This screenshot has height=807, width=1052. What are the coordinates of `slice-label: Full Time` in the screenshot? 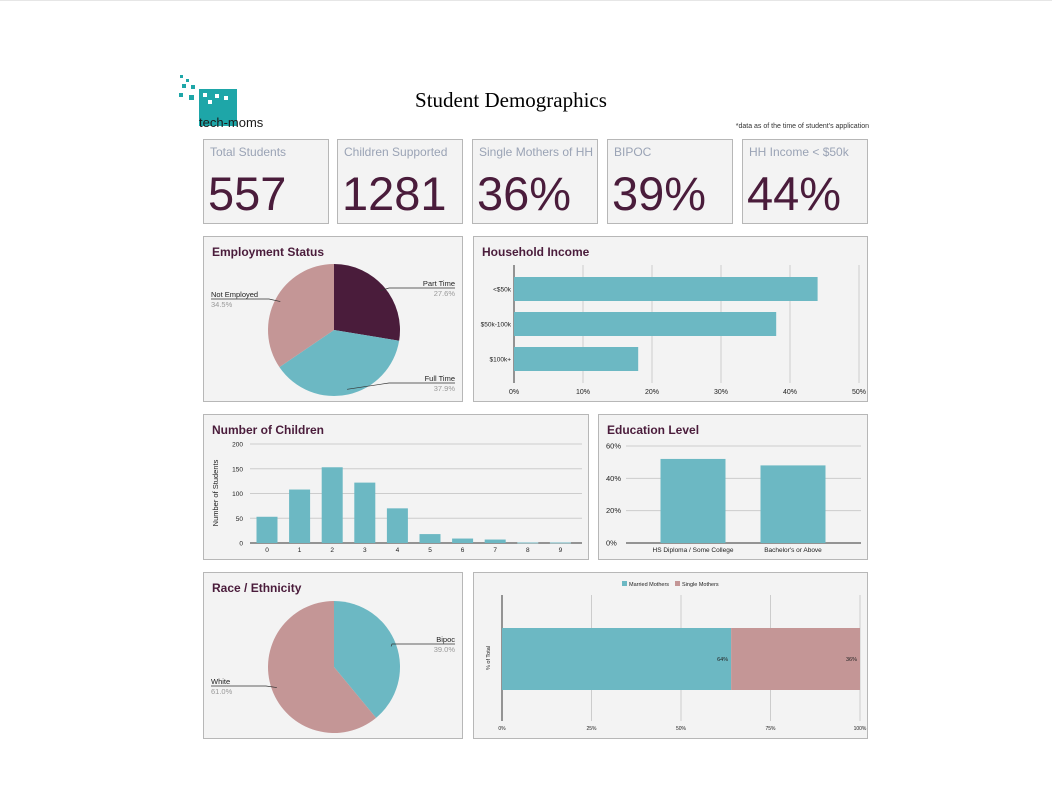 It's located at (440, 378).